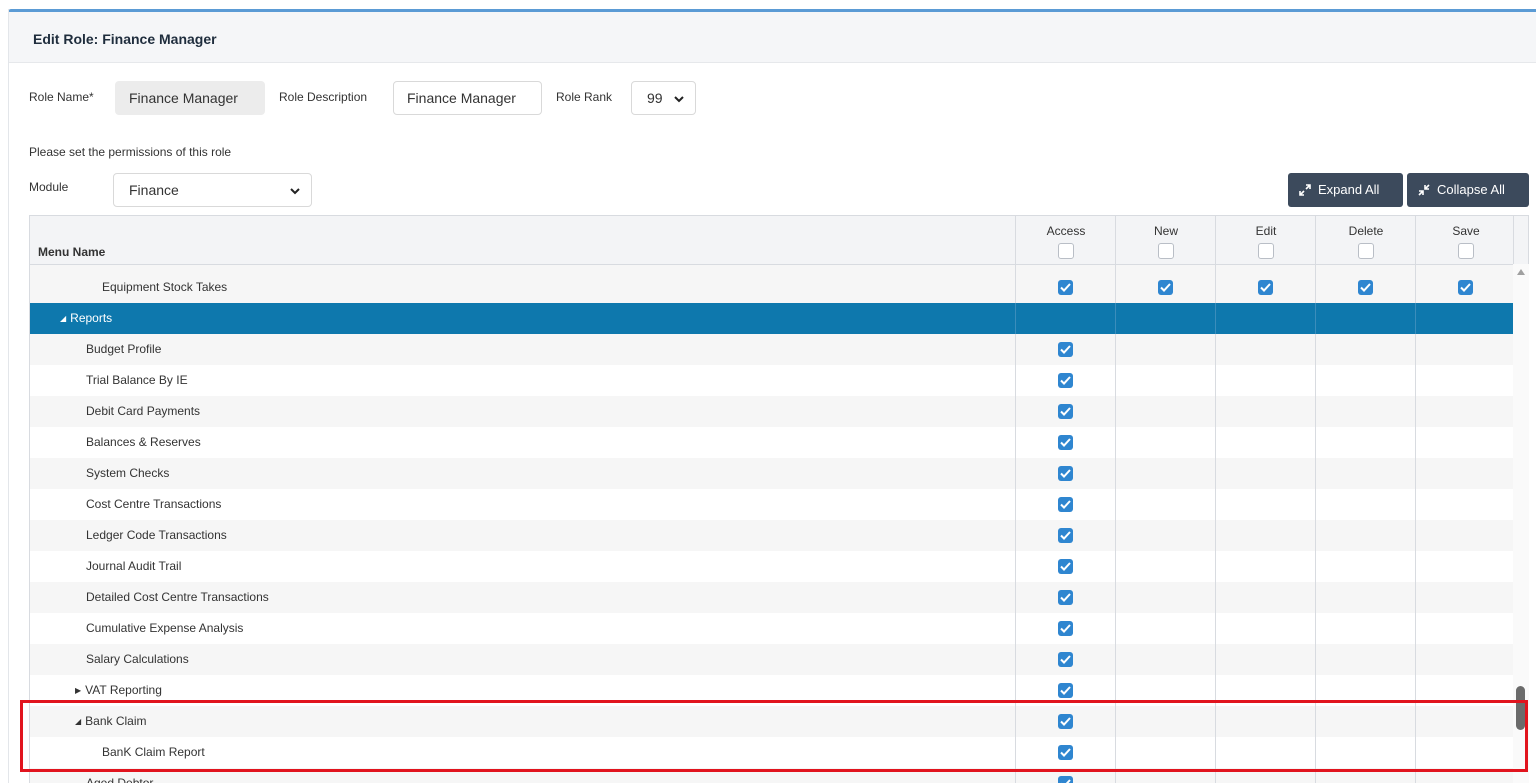 The image size is (1536, 783). Describe the element at coordinates (772, 268) in the screenshot. I see `table-row-partial` at that location.